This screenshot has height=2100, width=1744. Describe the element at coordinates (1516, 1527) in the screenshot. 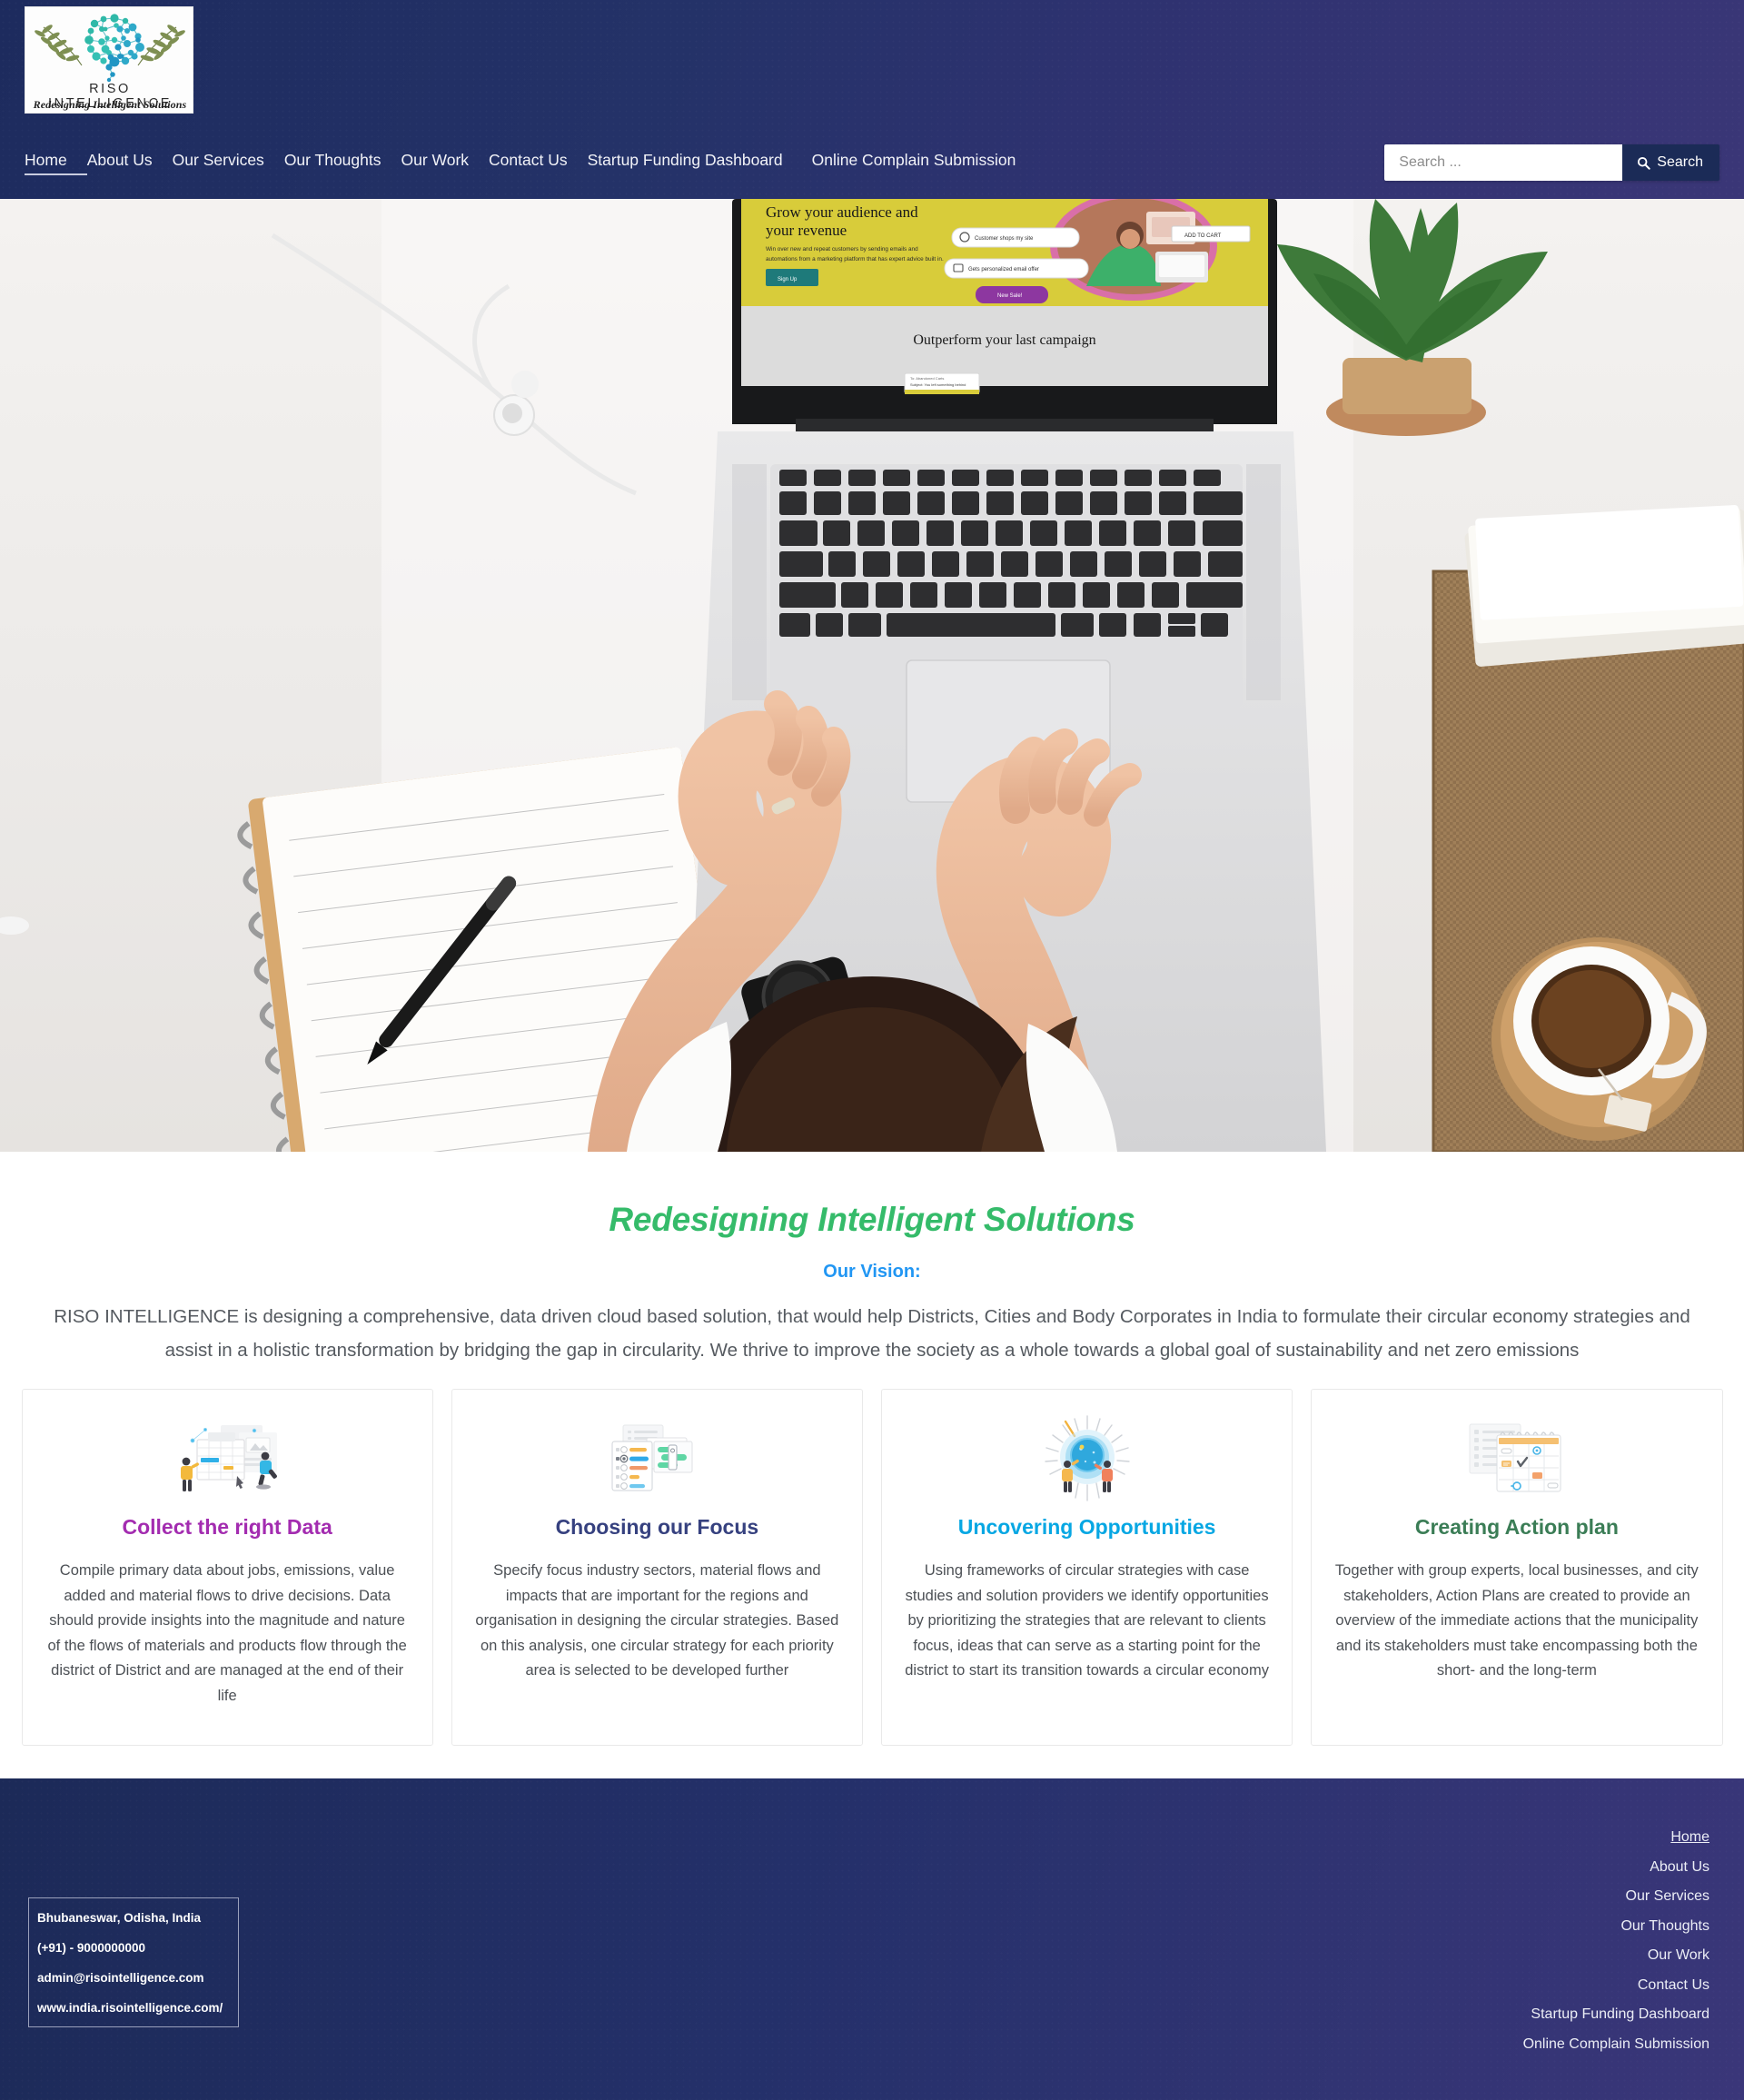

I see `card-title: Creating Action plan` at that location.